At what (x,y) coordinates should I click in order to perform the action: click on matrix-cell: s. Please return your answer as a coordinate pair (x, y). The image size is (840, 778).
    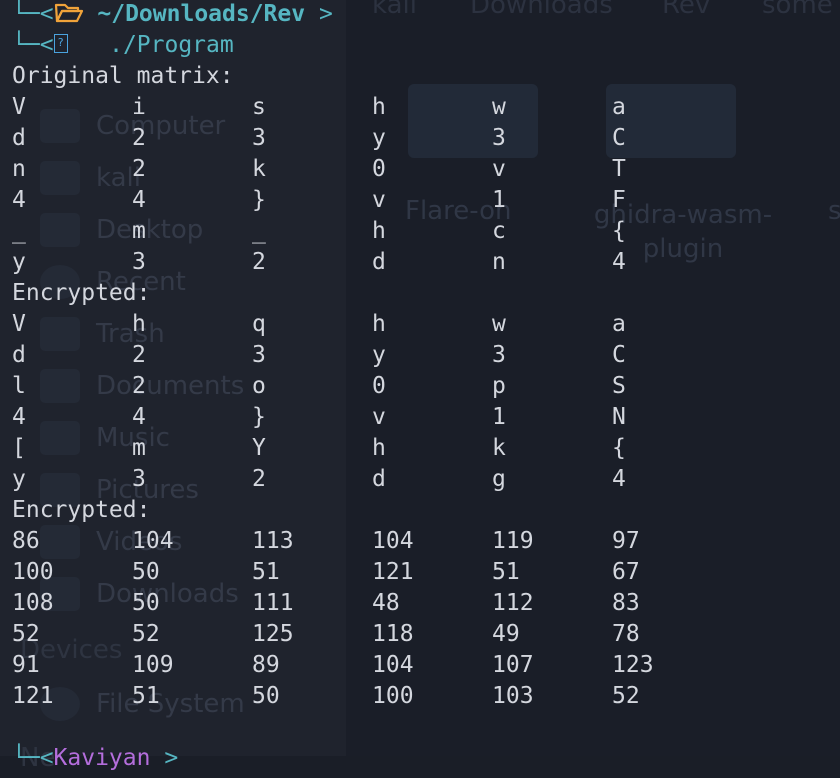
    Looking at the image, I should click on (259, 107).